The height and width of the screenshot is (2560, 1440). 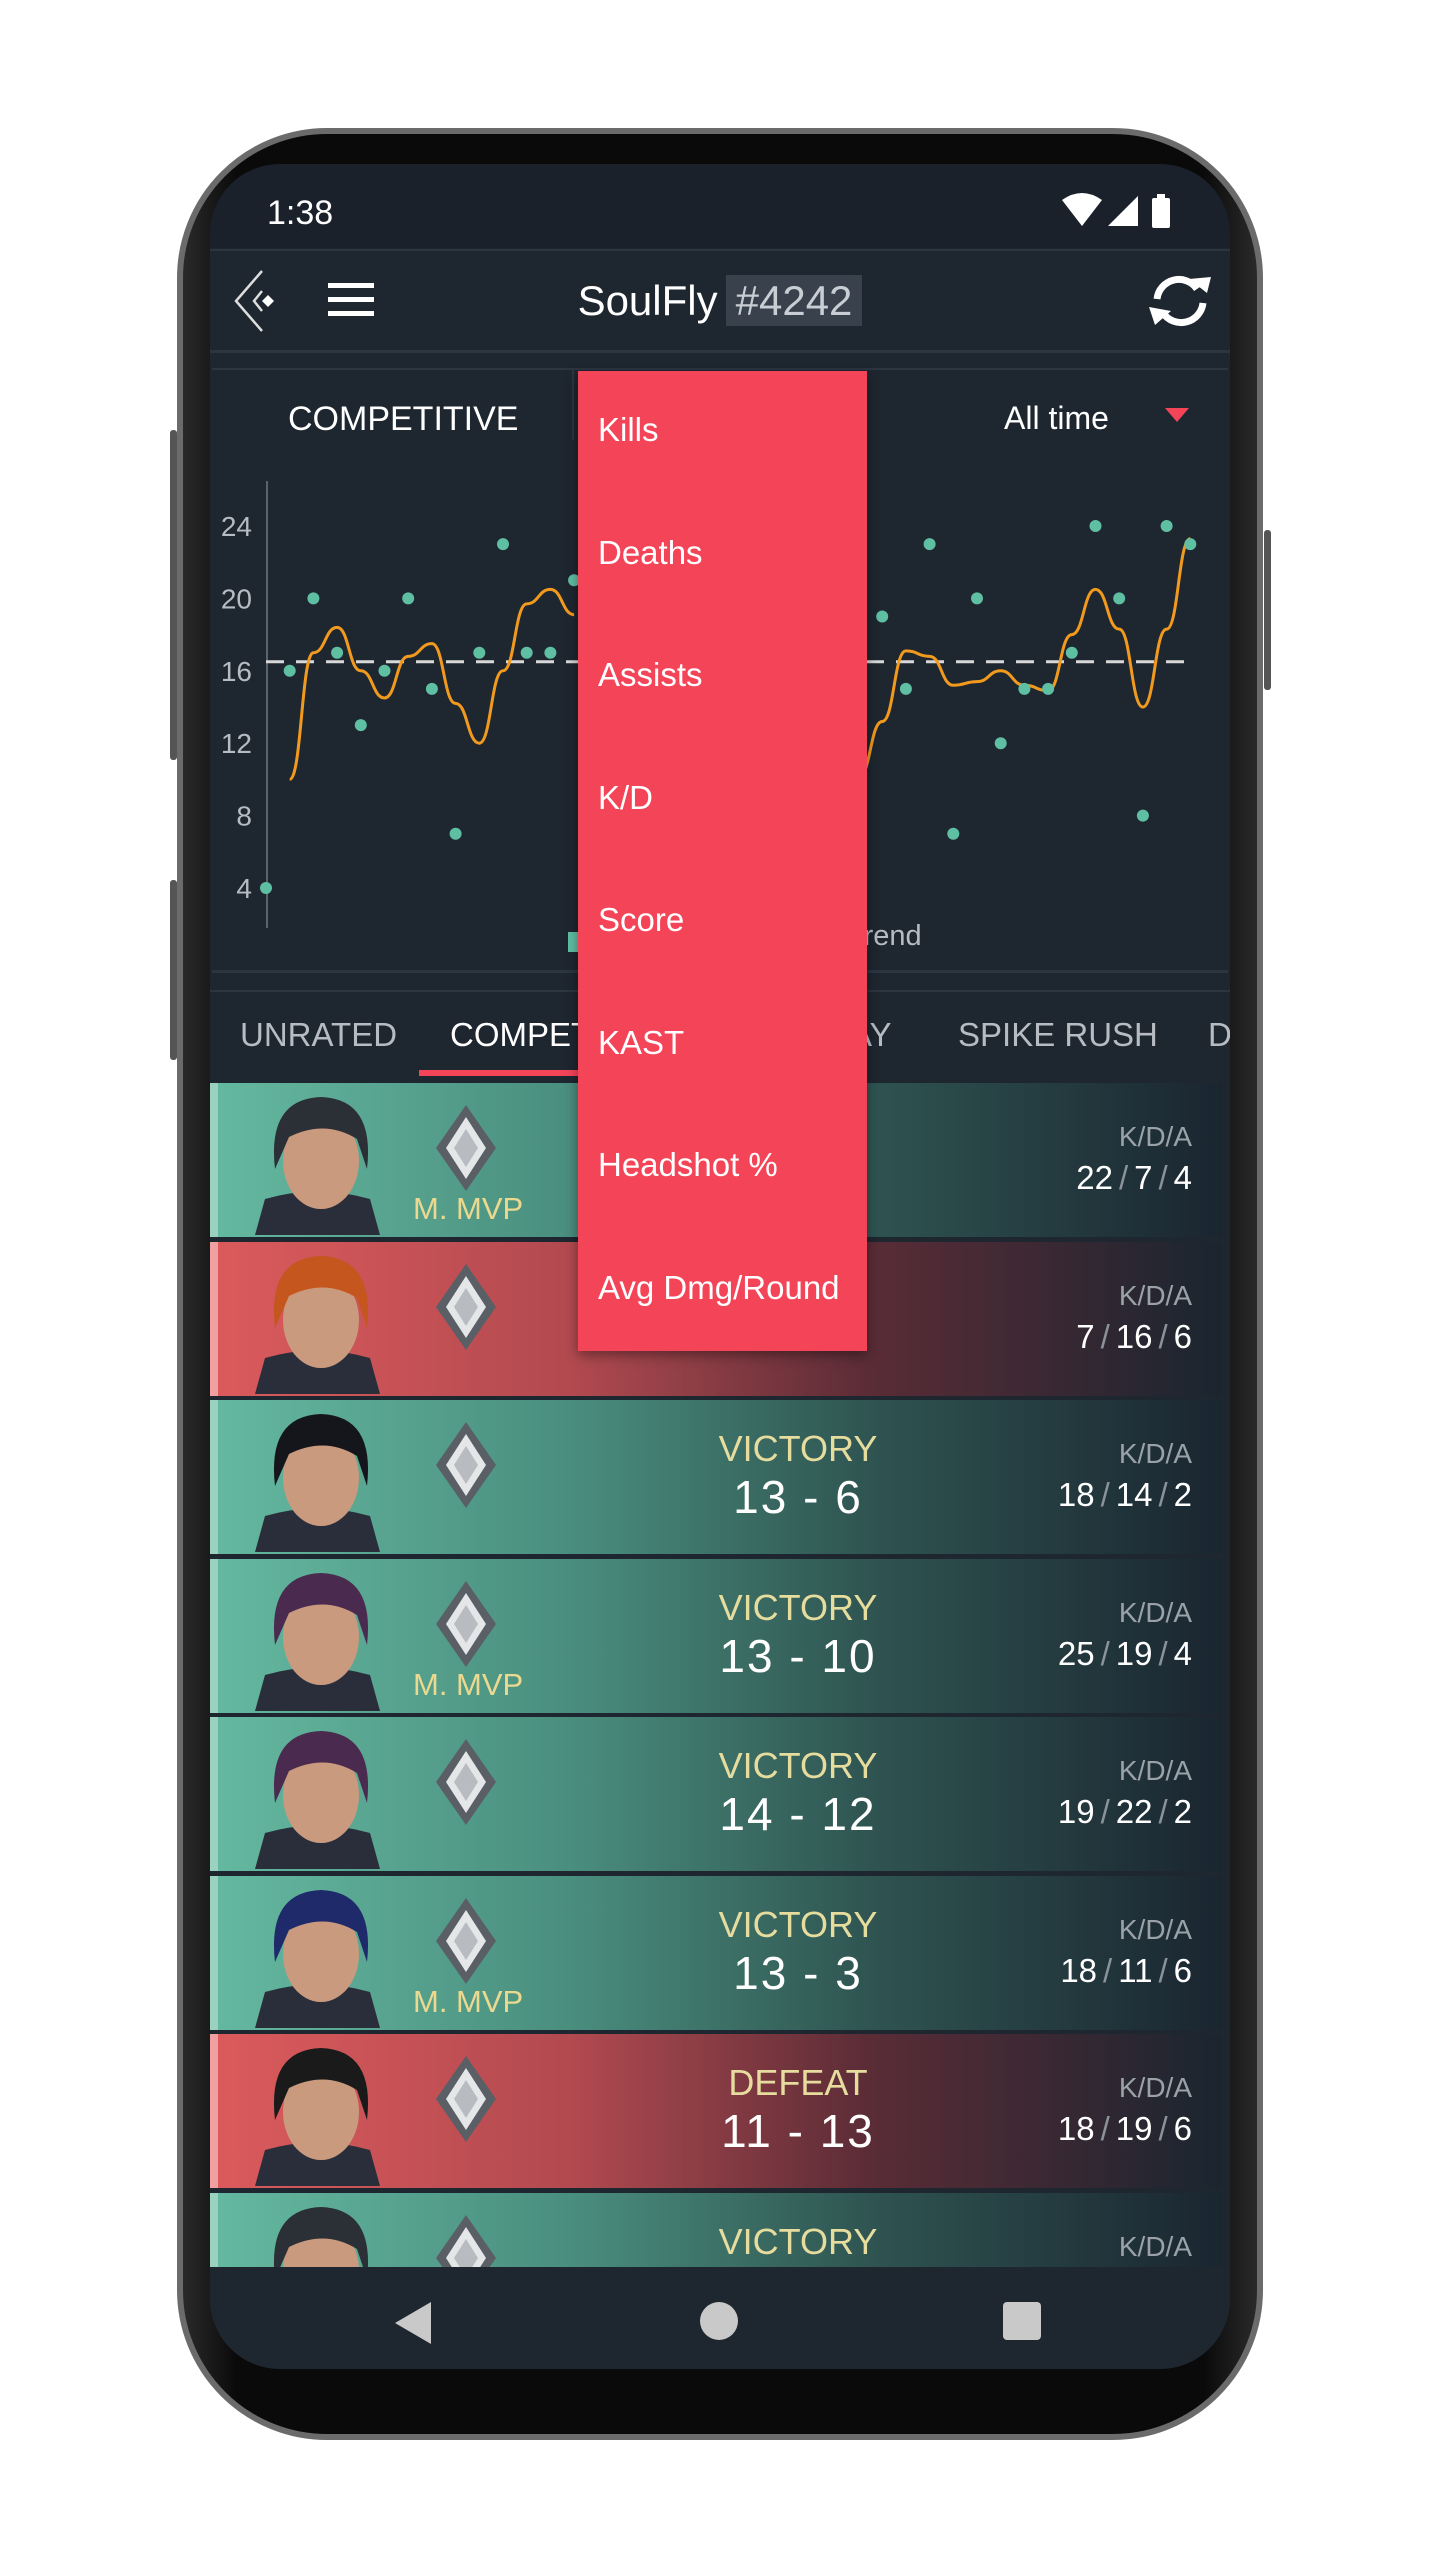 What do you see at coordinates (641, 1043) in the screenshot?
I see `dropdown-item: KAST` at bounding box center [641, 1043].